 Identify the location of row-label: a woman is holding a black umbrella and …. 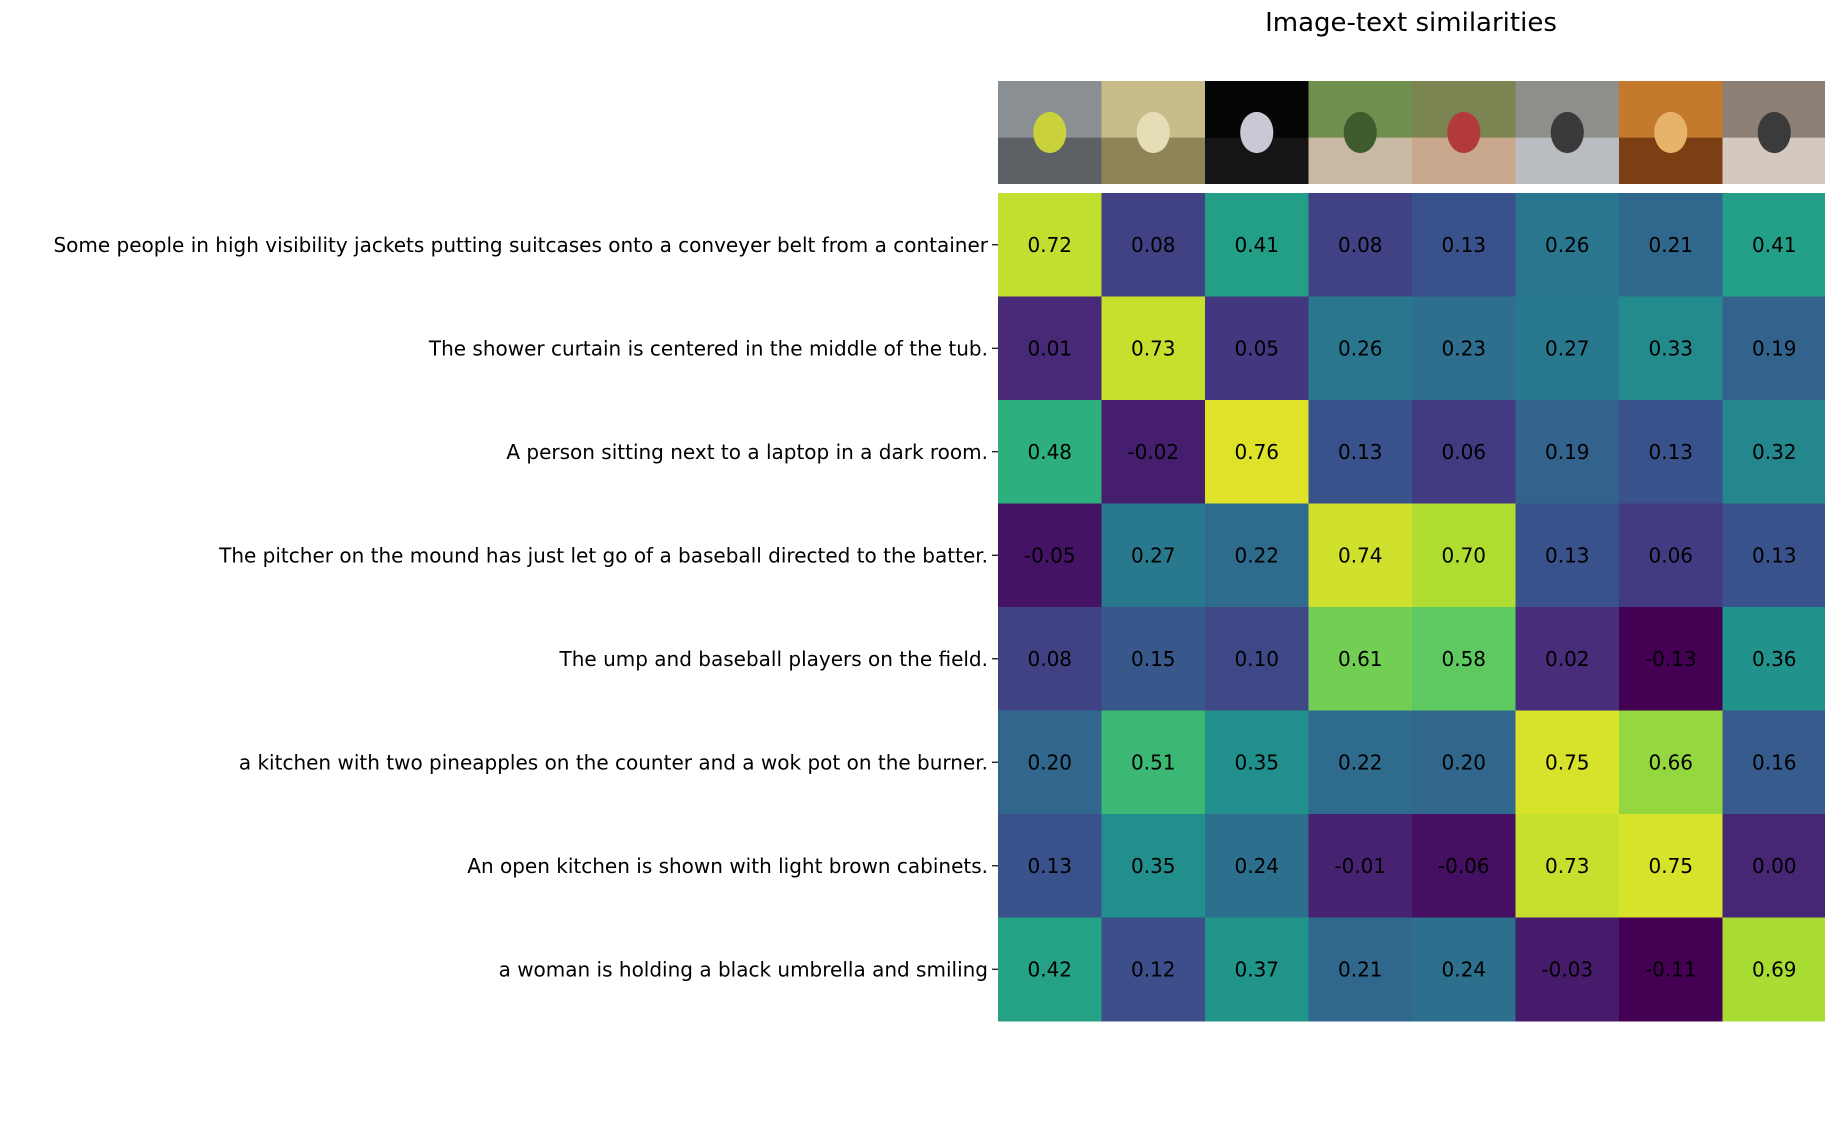
(743, 969).